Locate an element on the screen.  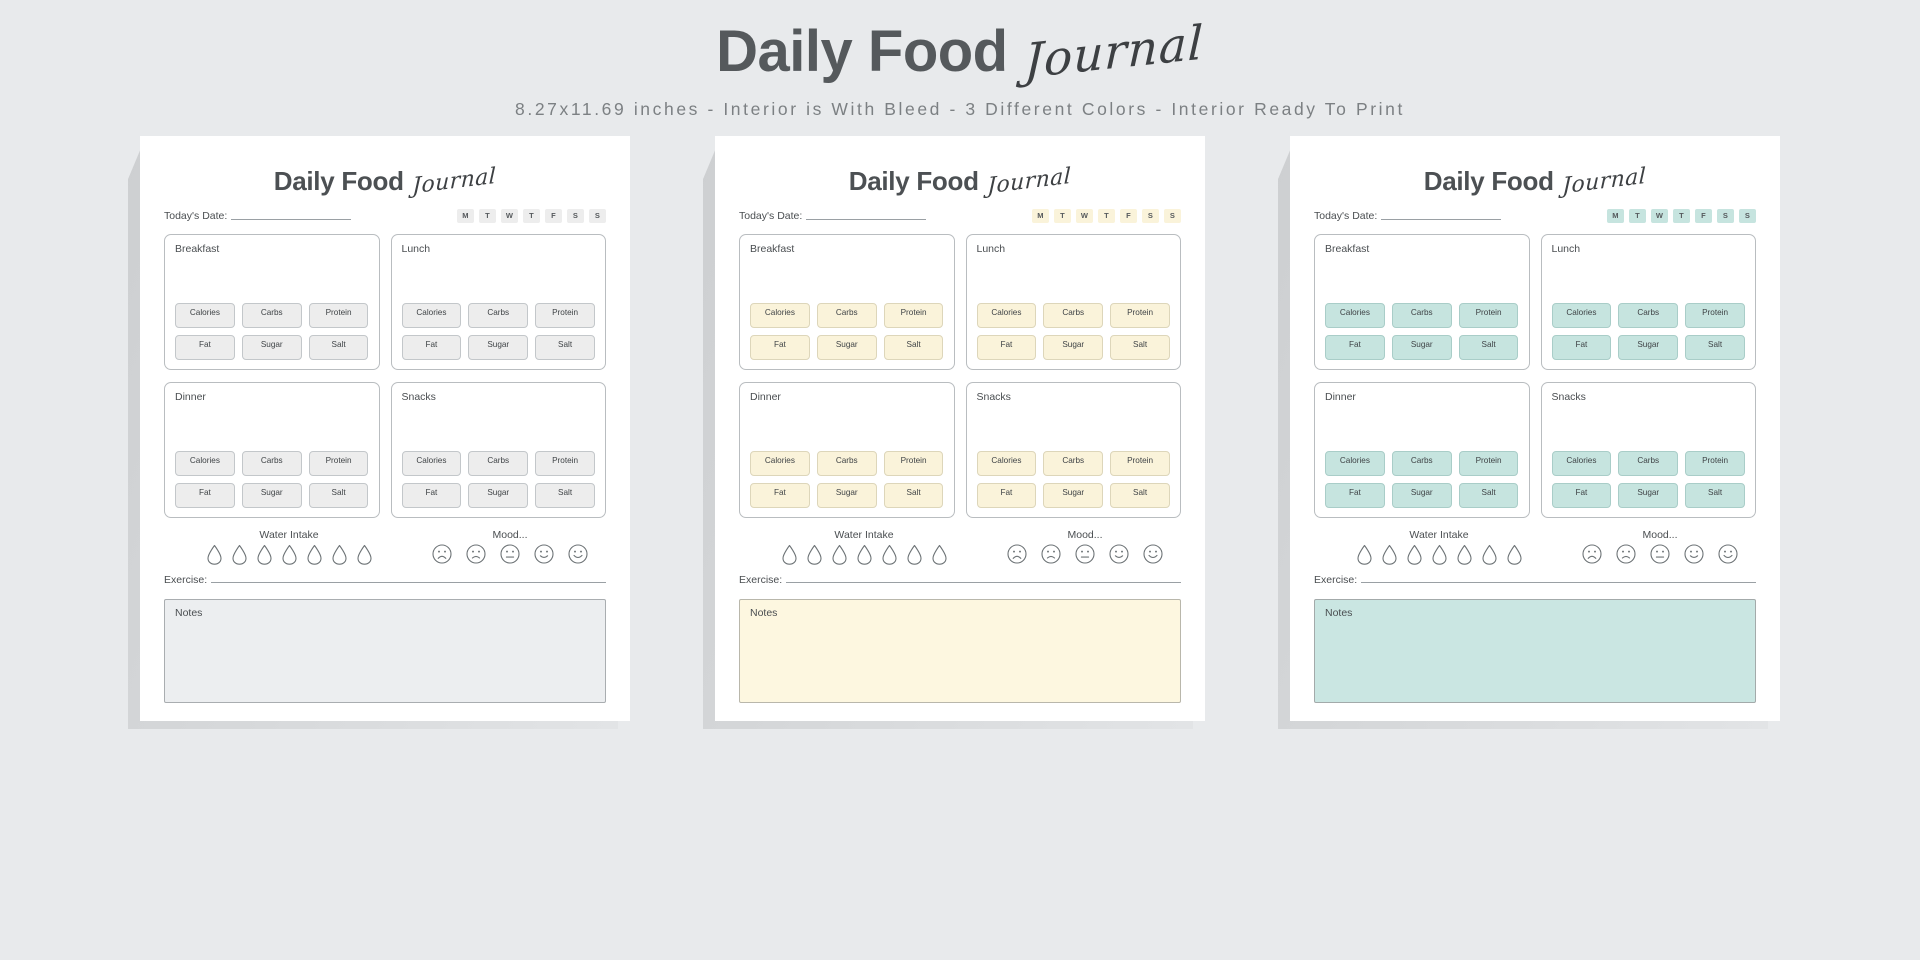
weekday-box-3: T is located at coordinates (1681, 215).